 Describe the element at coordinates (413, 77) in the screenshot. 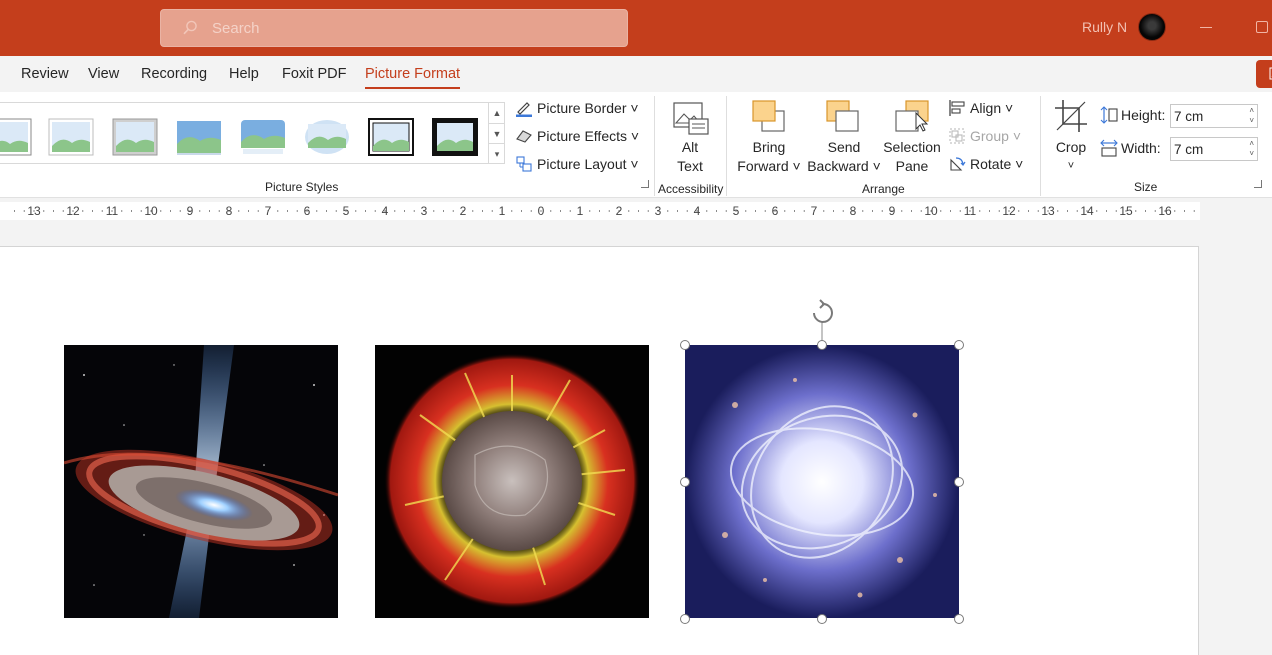

I see `tab-picture-format: Picture Format` at that location.